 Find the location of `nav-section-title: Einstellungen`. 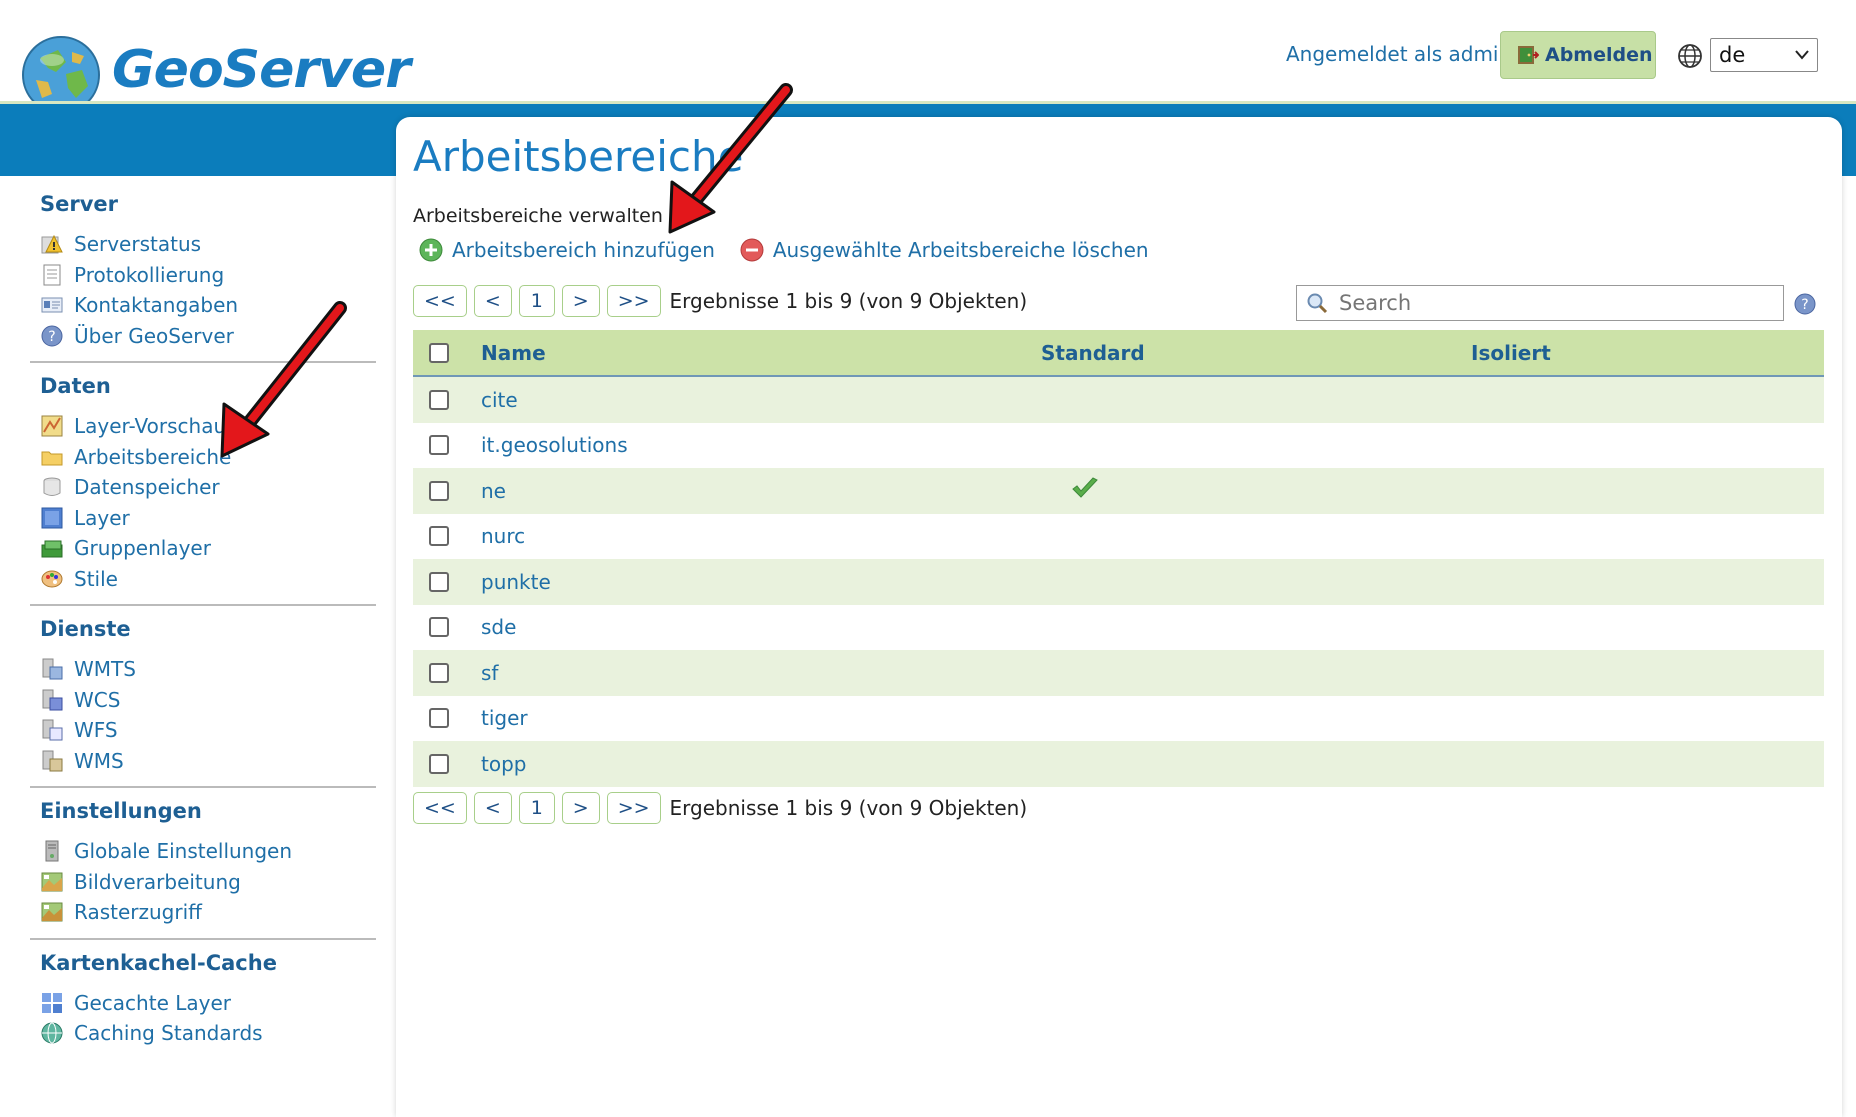

nav-section-title: Einstellungen is located at coordinates (121, 811).